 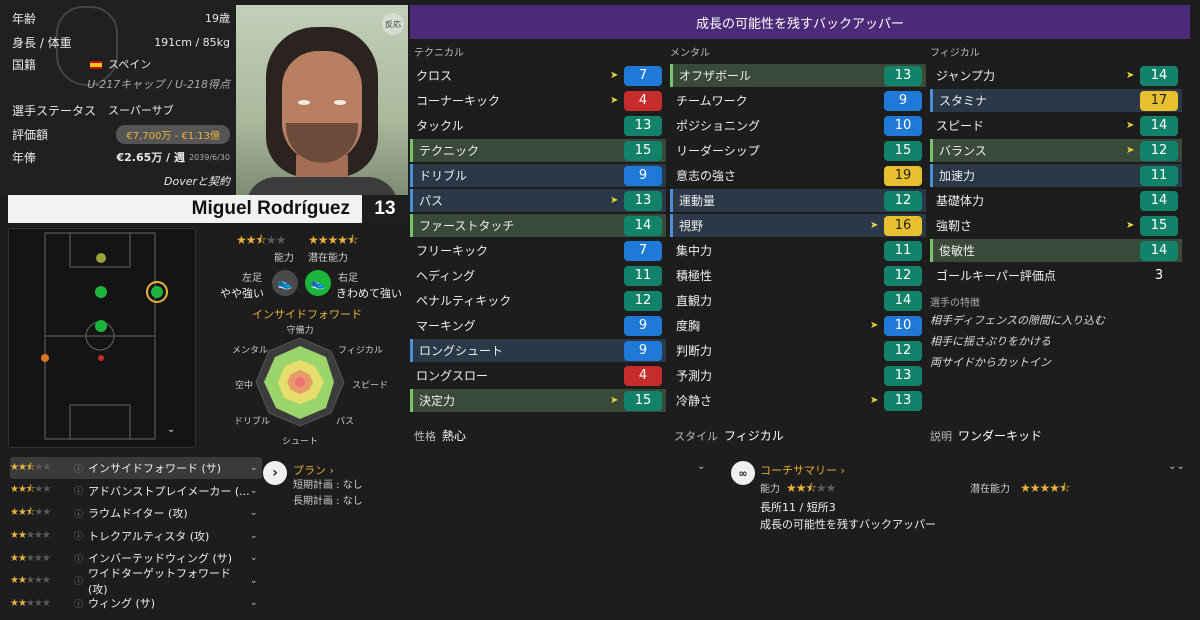 What do you see at coordinates (30, 467) in the screenshot?
I see `role-stars: ★★⯪★★` at bounding box center [30, 467].